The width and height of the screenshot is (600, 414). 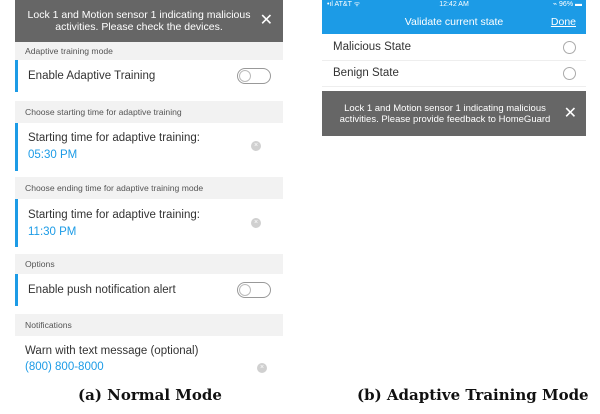 What do you see at coordinates (102, 290) in the screenshot?
I see `push-notification-label: Enable push notification alert` at bounding box center [102, 290].